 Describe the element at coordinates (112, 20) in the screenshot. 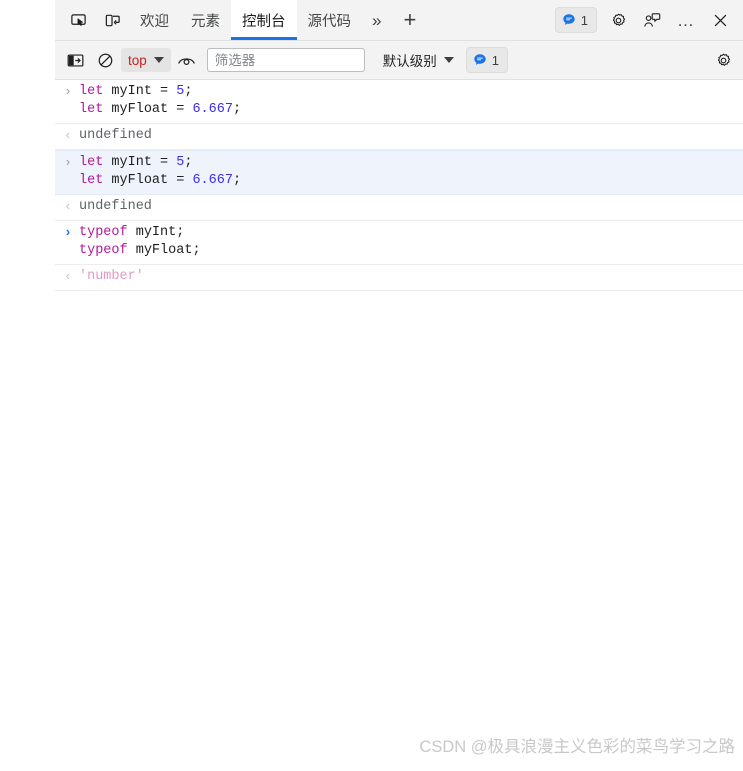

I see `device-toolbar-icon` at that location.